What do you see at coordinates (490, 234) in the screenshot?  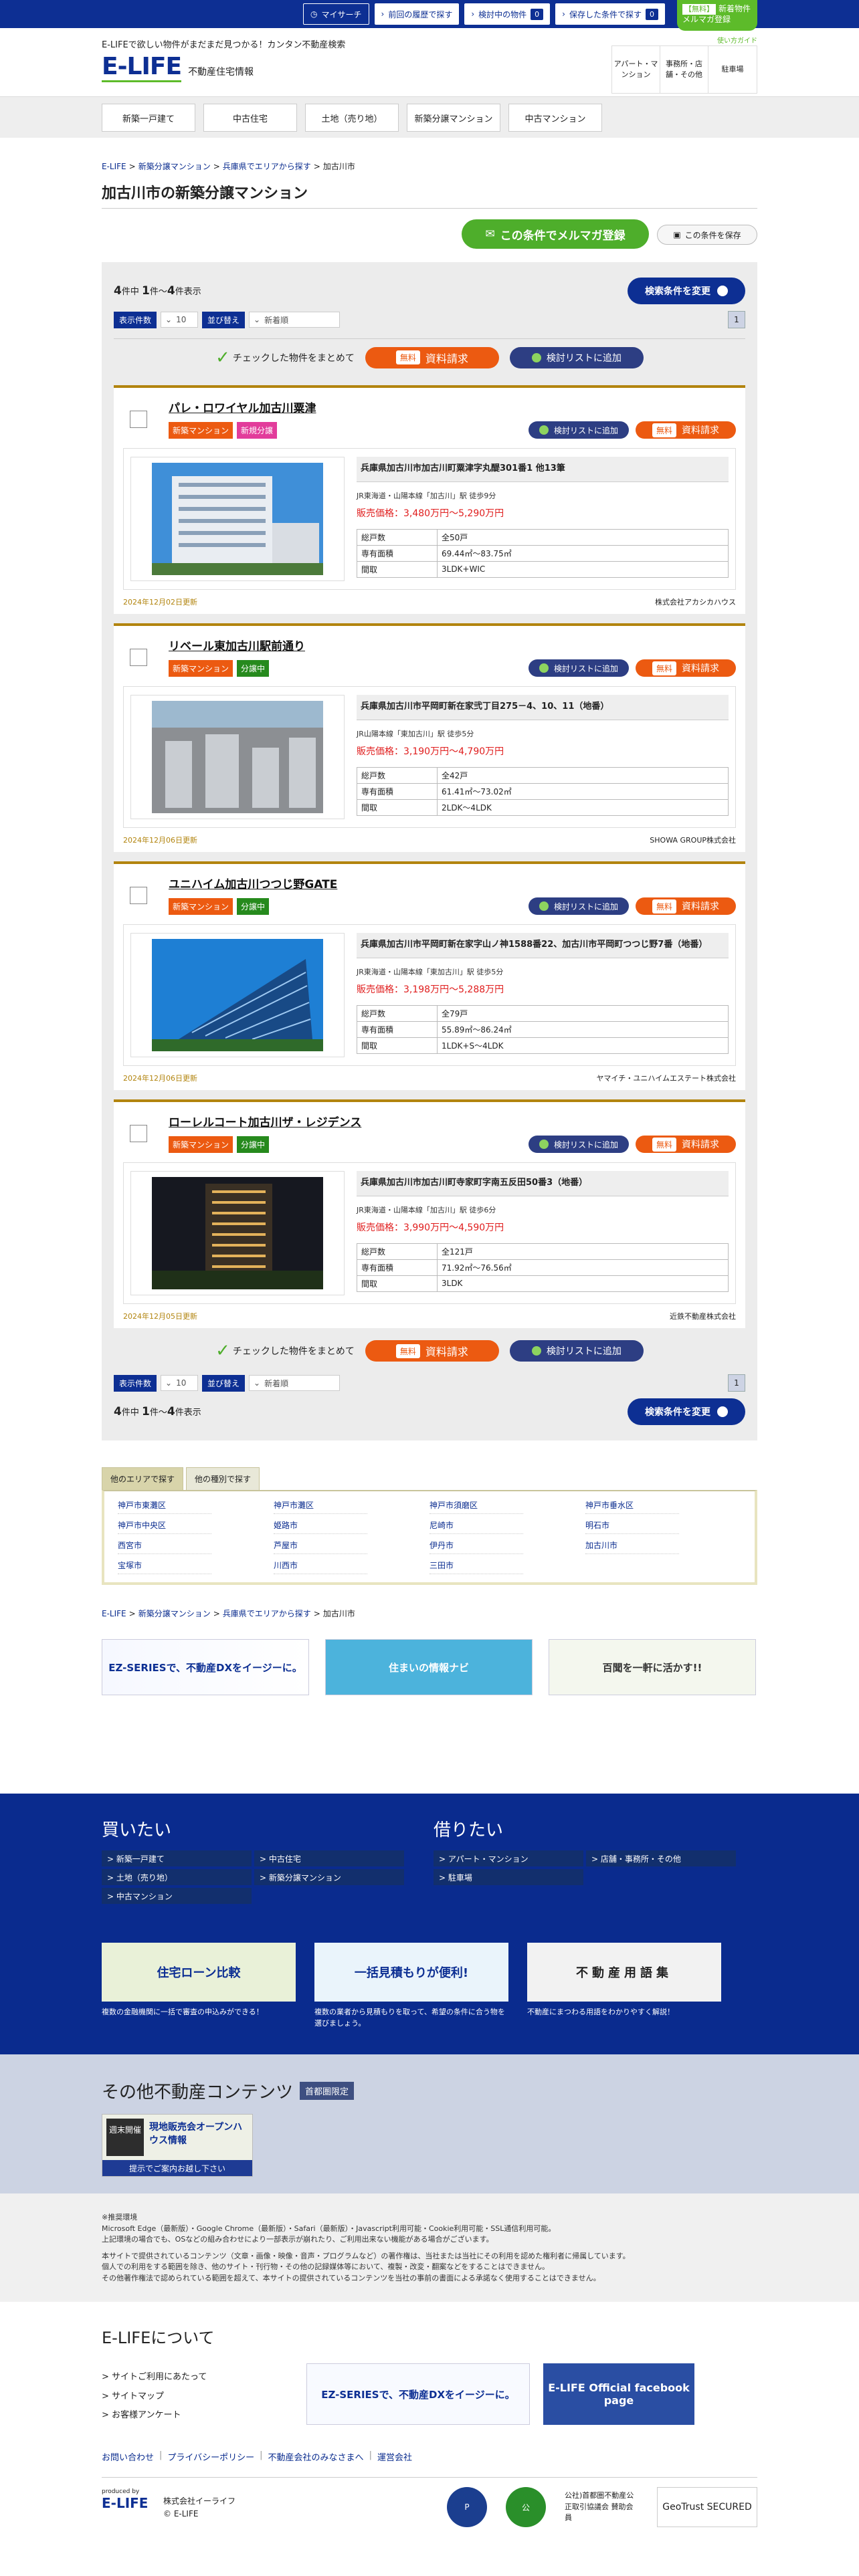 I see `mail-icon: ✉` at bounding box center [490, 234].